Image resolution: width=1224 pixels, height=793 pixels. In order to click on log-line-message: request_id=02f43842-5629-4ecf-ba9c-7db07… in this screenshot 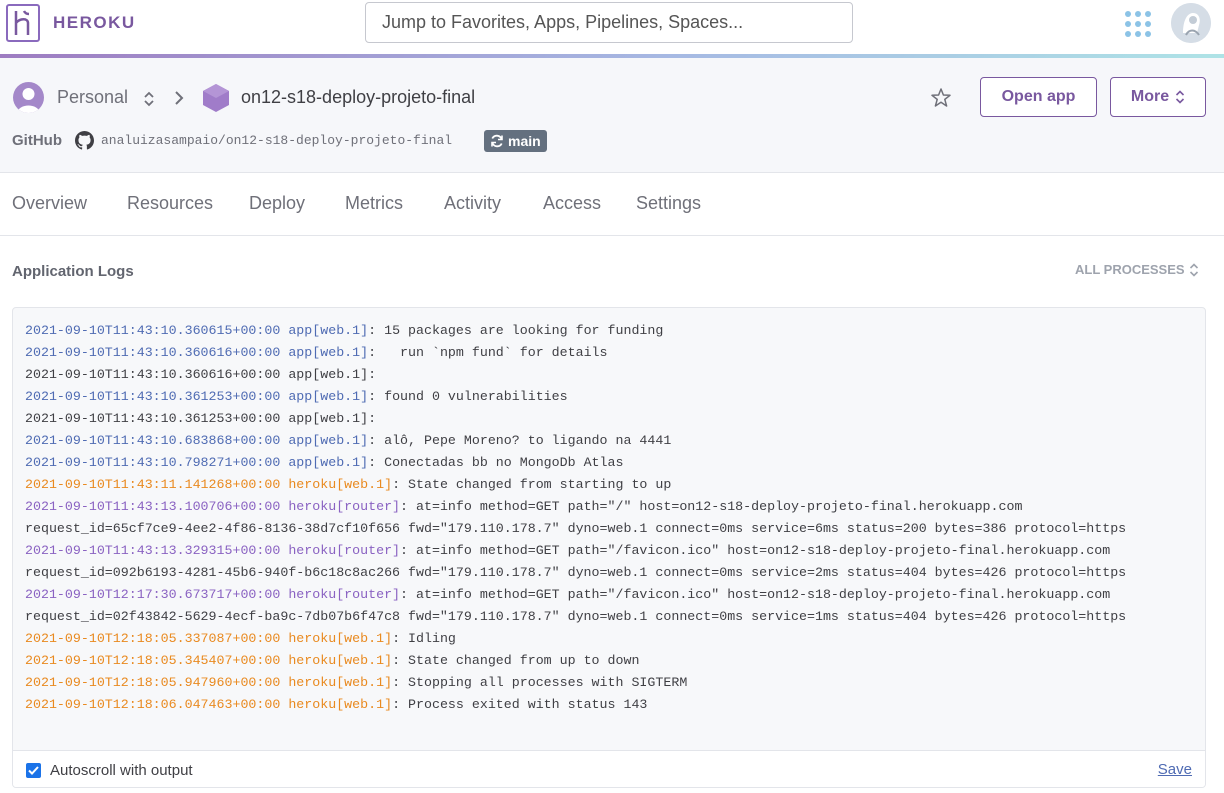, I will do `click(576, 616)`.